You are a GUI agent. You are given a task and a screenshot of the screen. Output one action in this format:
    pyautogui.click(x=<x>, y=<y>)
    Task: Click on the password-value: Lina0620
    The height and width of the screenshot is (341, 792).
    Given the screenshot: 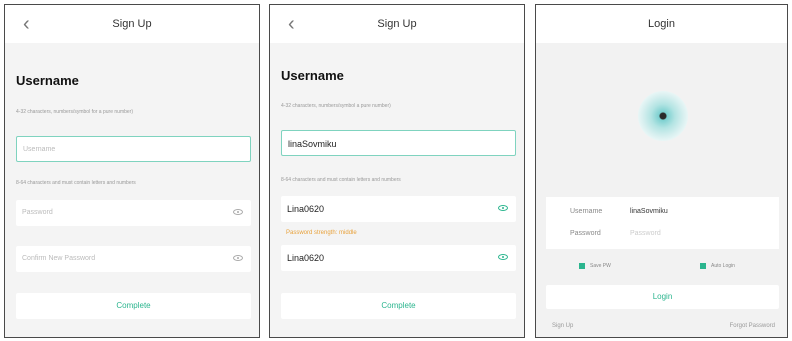 What is the action you would take?
    pyautogui.click(x=306, y=209)
    